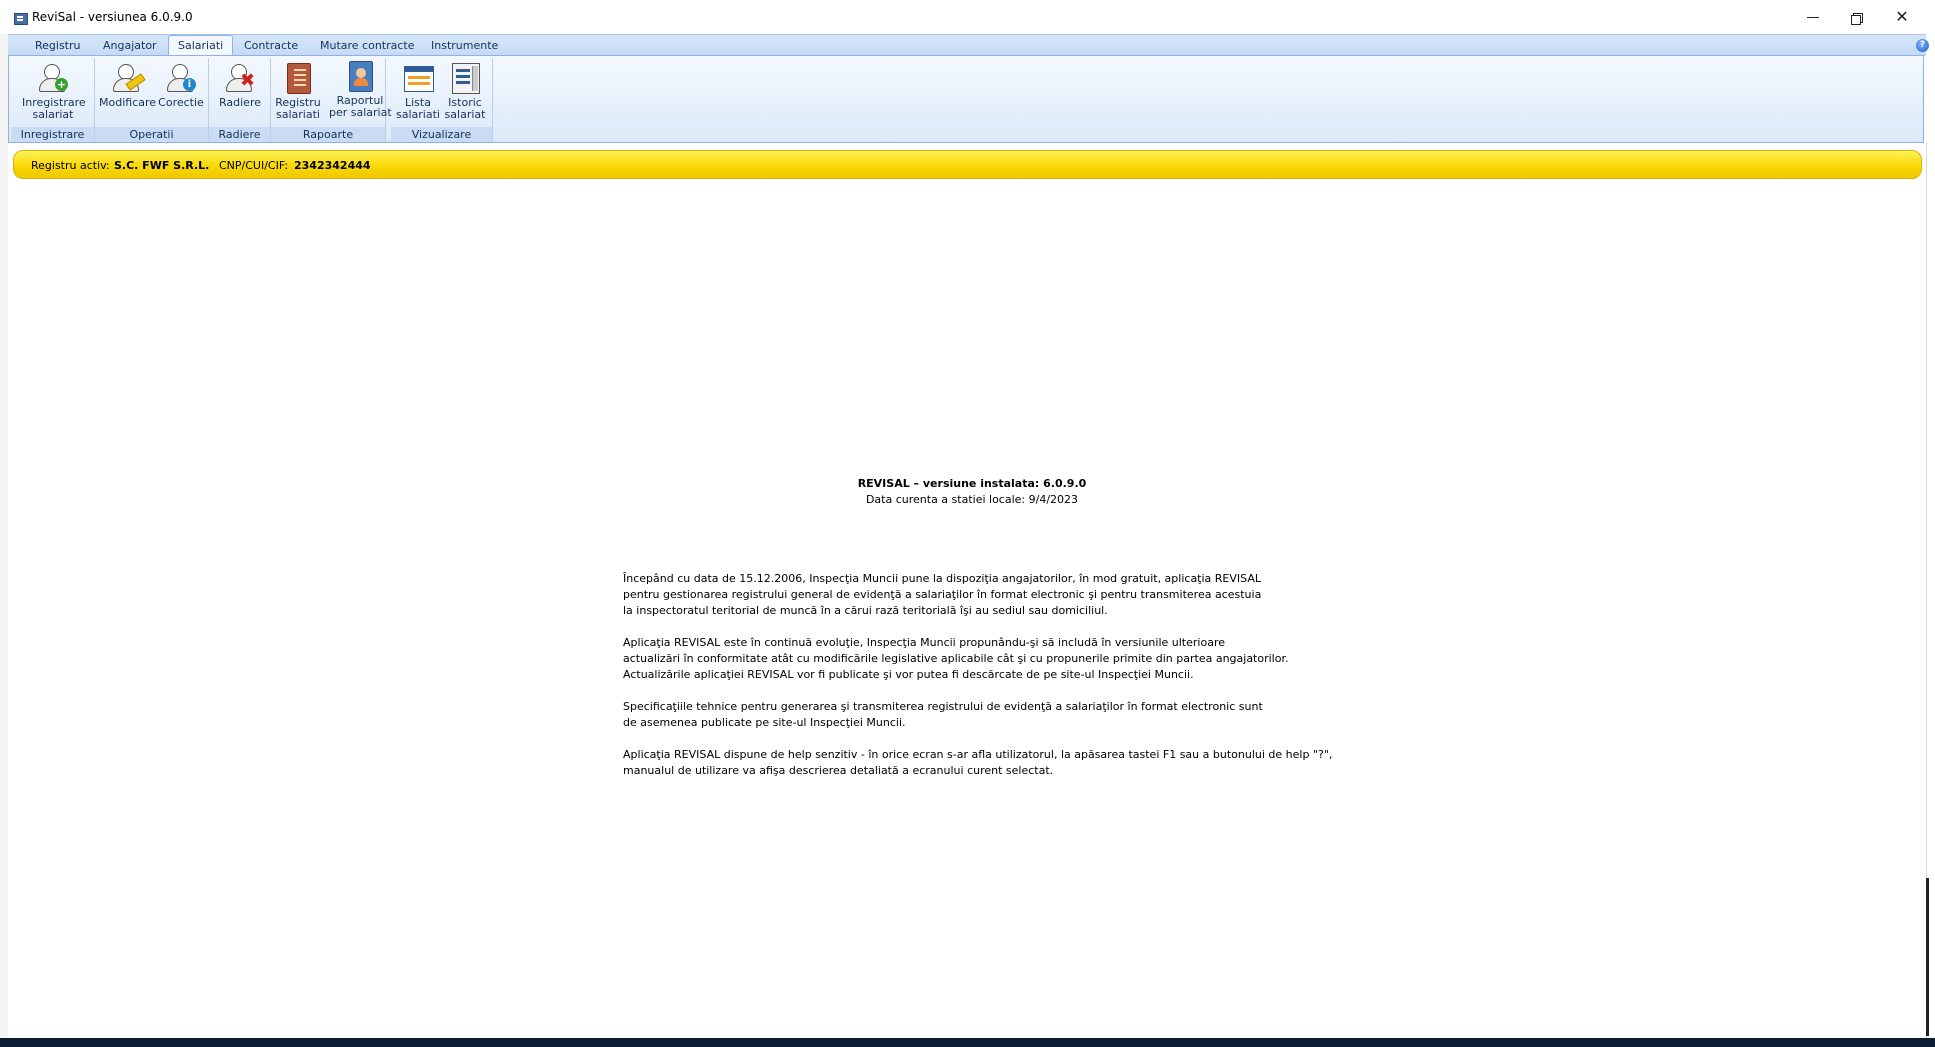  Describe the element at coordinates (254, 165) in the screenshot. I see `cnp-cui-label: CNP/CUI/CIF:` at that location.